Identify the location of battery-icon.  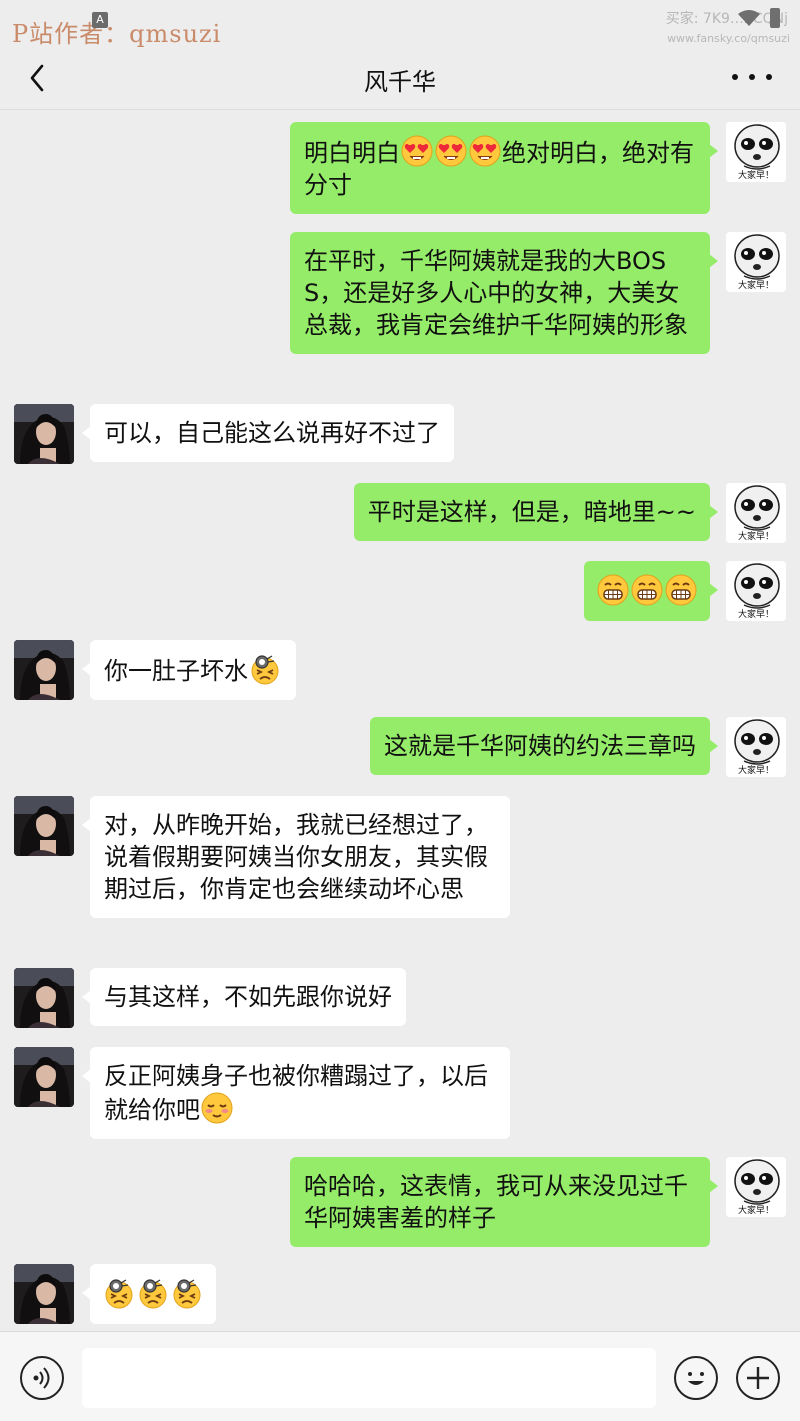
(775, 18).